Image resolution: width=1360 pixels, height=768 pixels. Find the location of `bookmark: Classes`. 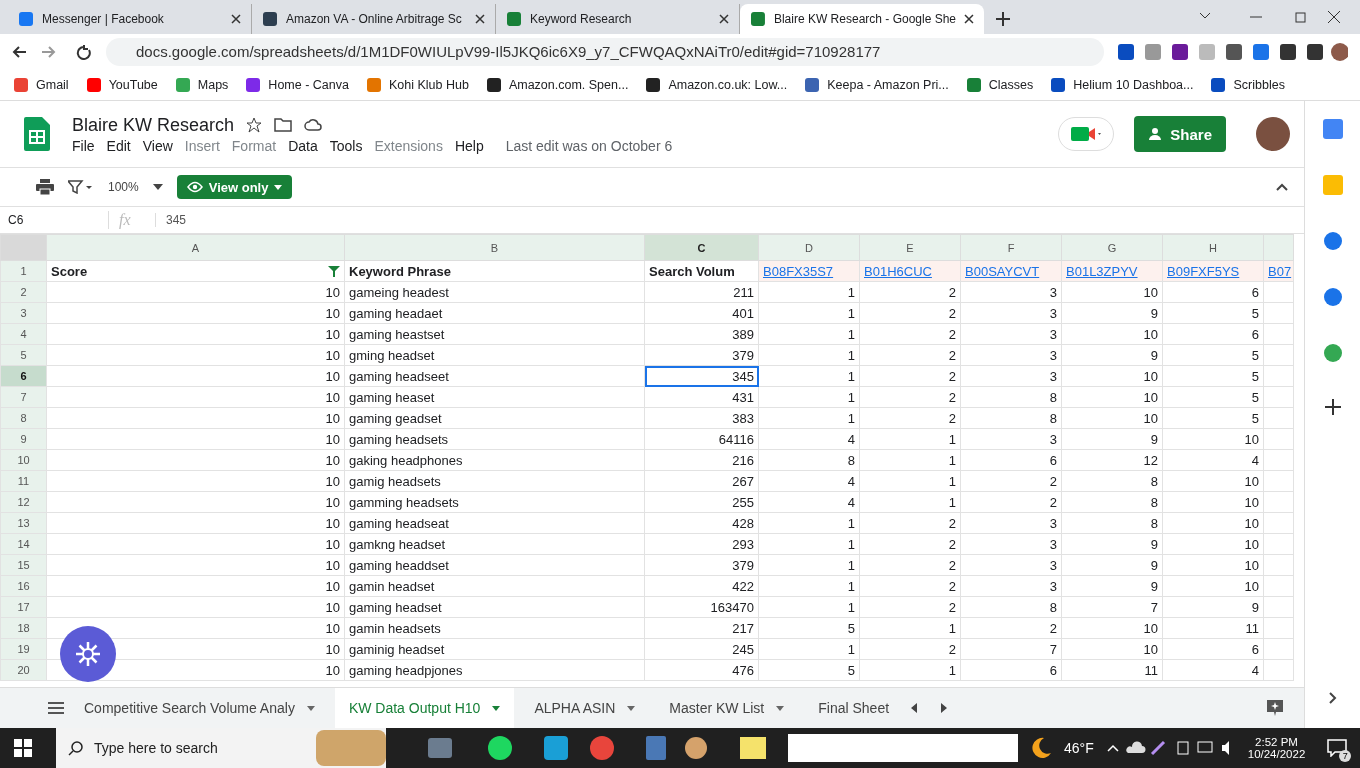

bookmark: Classes is located at coordinates (1000, 85).